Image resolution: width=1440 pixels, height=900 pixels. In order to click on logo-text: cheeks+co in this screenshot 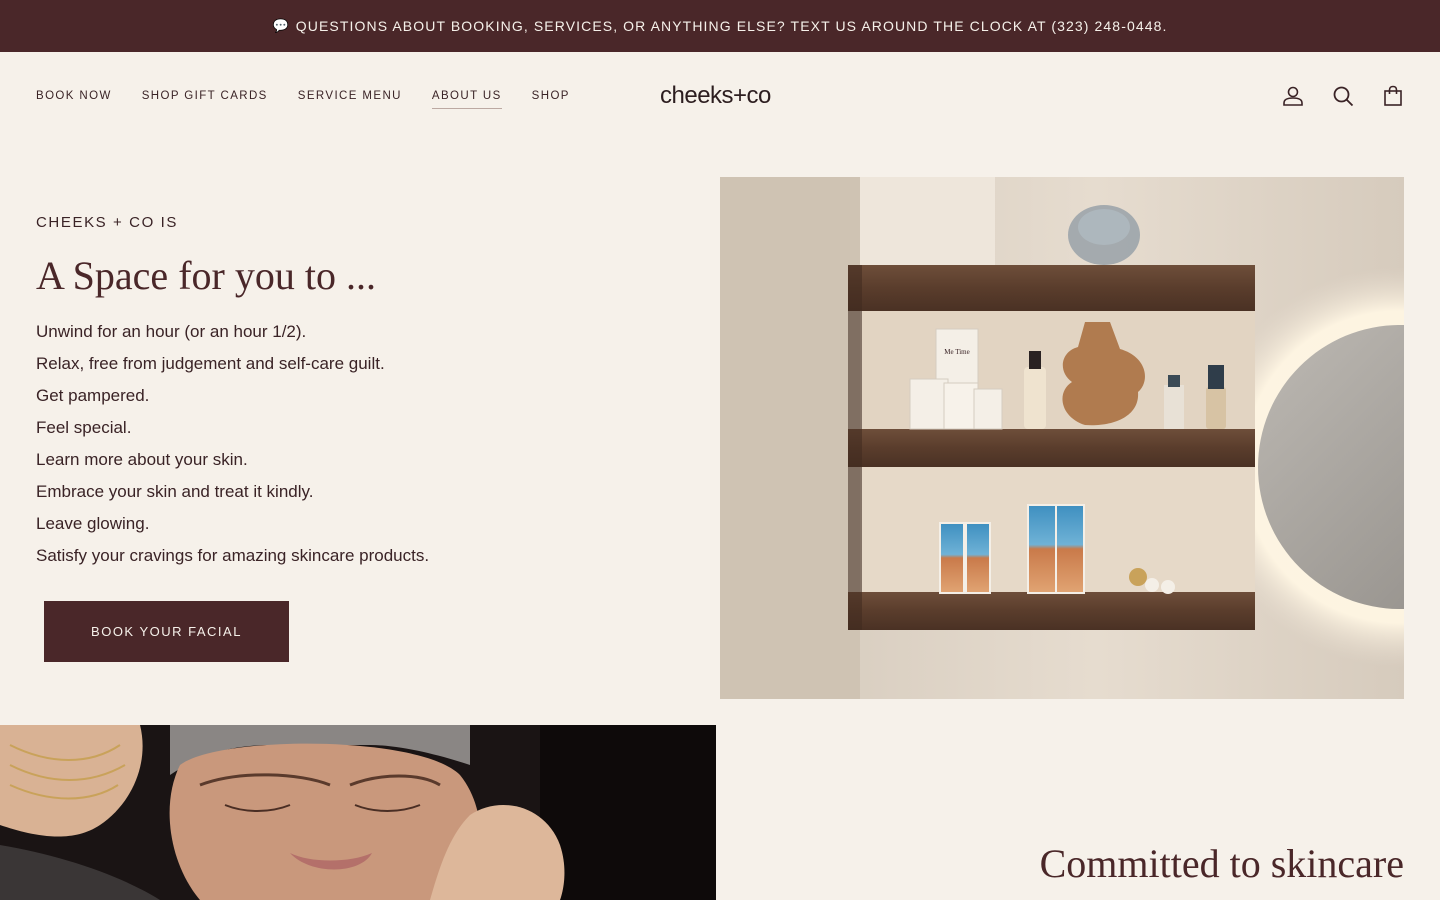, I will do `click(715, 95)`.